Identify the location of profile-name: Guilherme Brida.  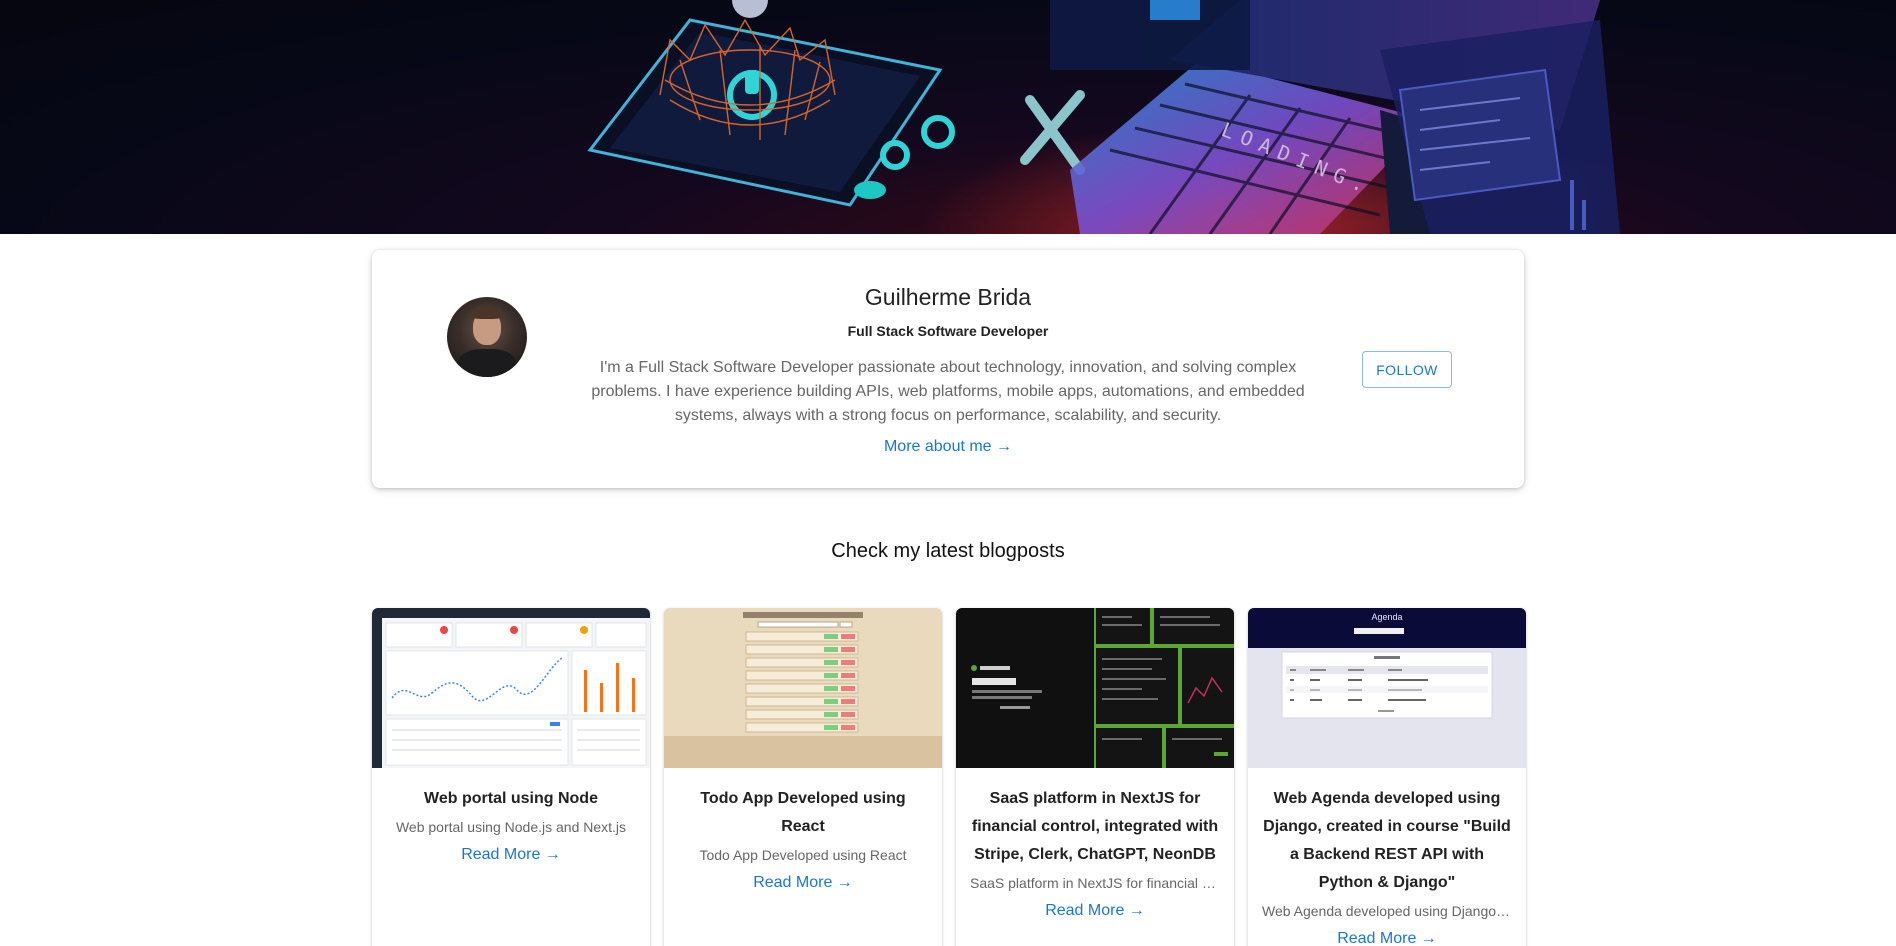
(948, 297).